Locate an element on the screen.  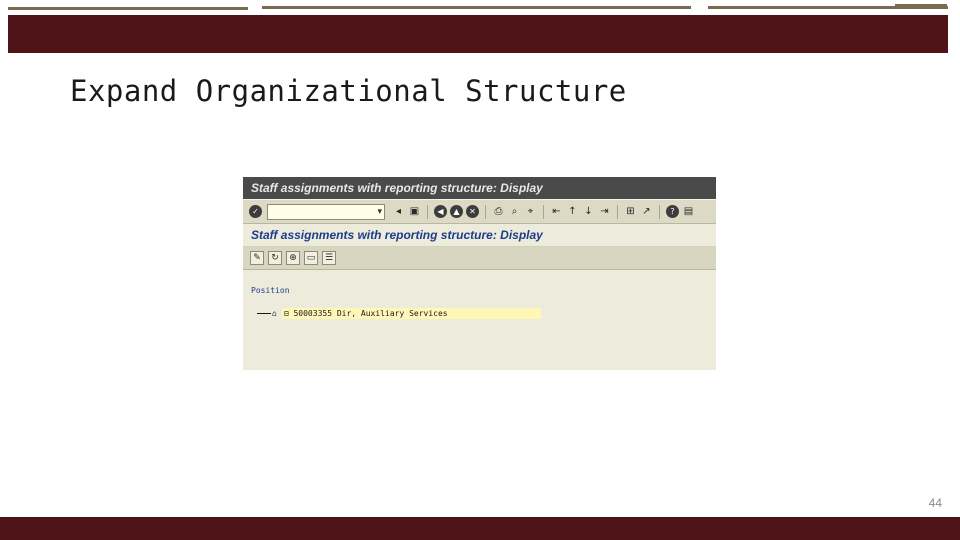
dropdown-icon: ▾ is located at coordinates (379, 212).